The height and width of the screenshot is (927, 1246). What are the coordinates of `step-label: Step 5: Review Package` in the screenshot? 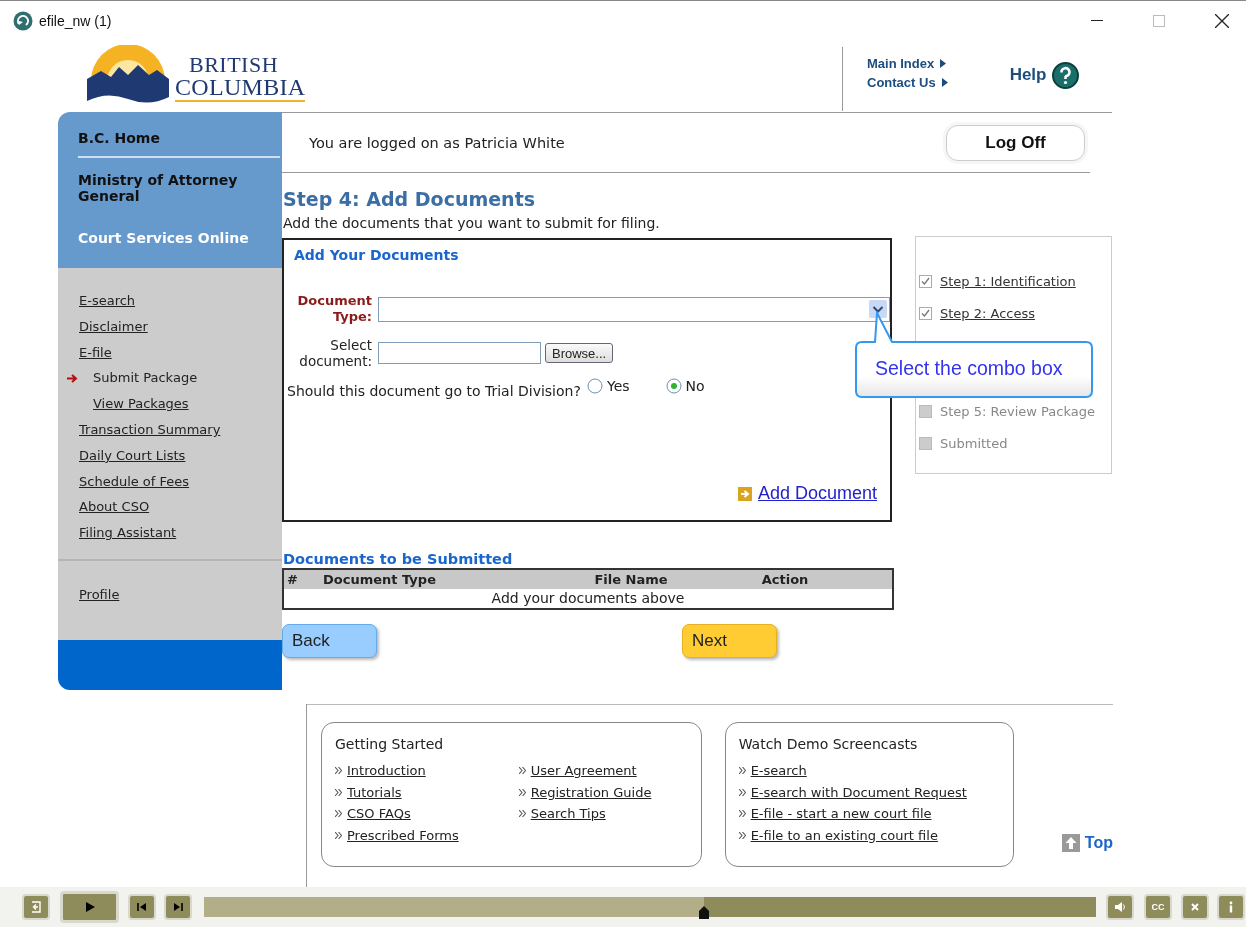 It's located at (1017, 411).